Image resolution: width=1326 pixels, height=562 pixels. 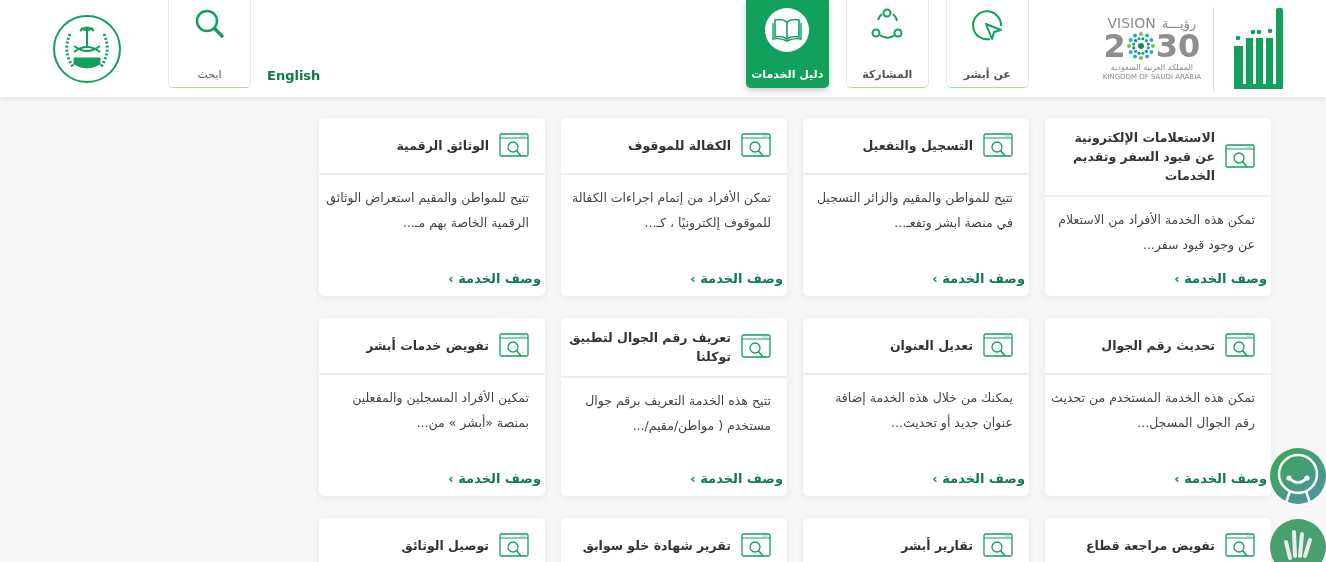 What do you see at coordinates (209, 44) in the screenshot?
I see `search-button: ابحث` at bounding box center [209, 44].